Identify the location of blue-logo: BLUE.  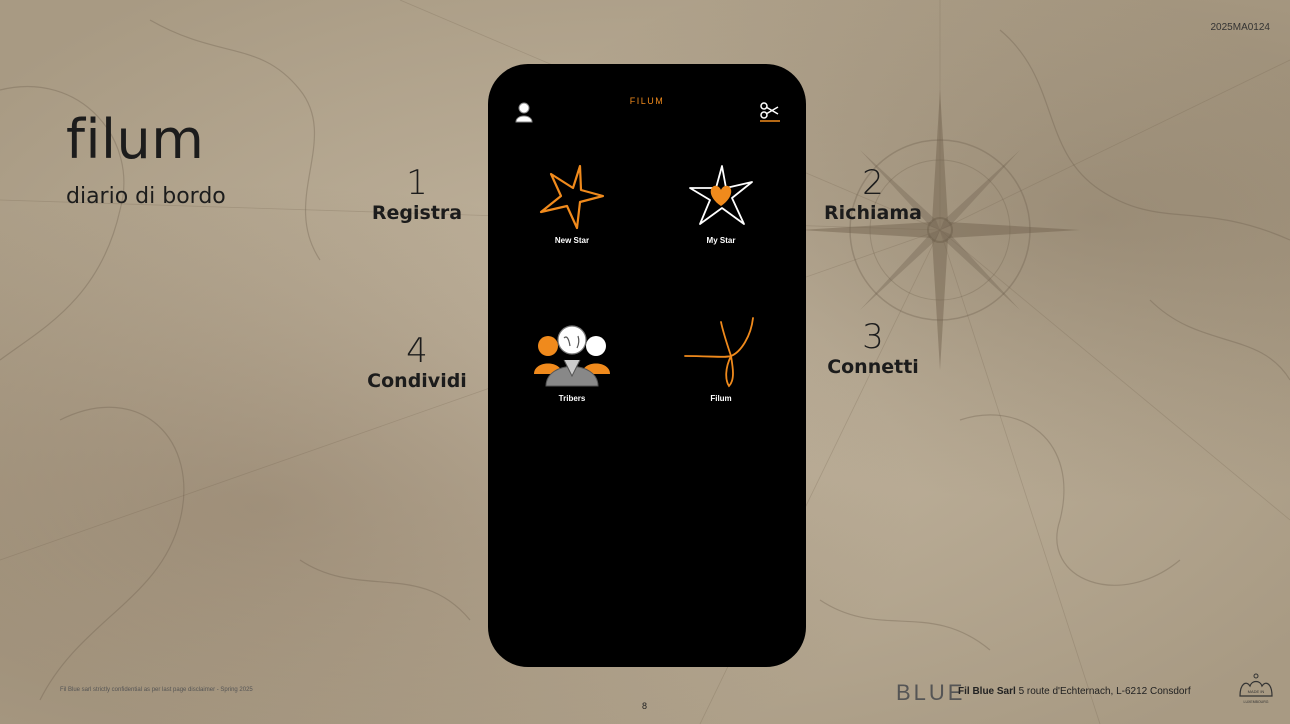
(931, 692).